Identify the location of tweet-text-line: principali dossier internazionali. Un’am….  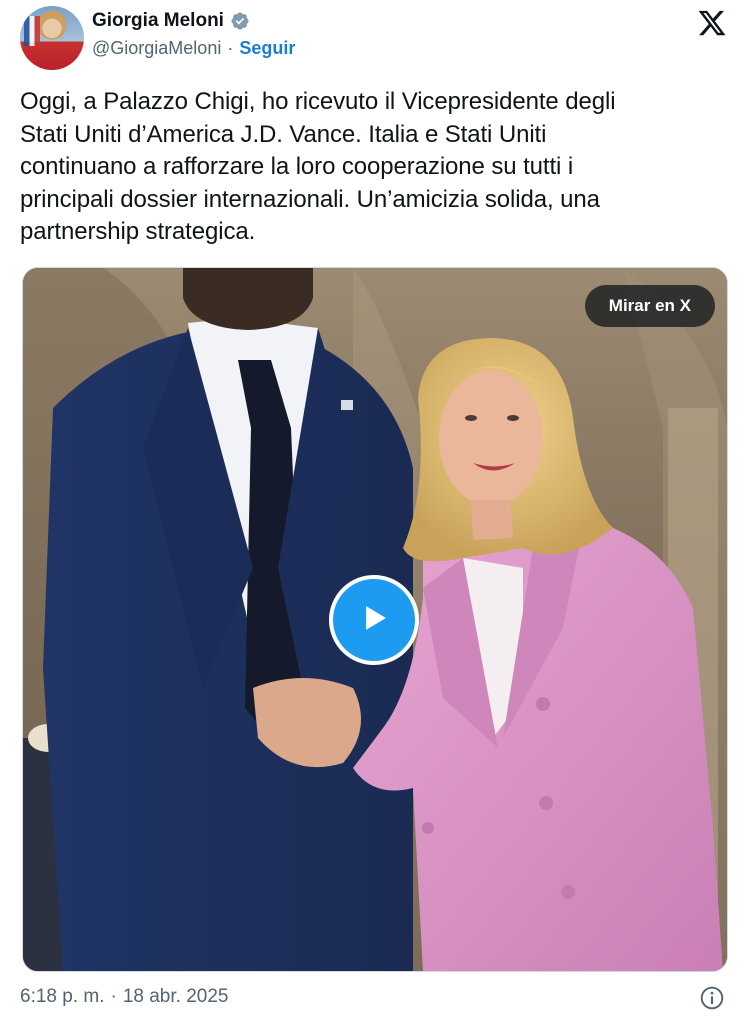
(310, 199).